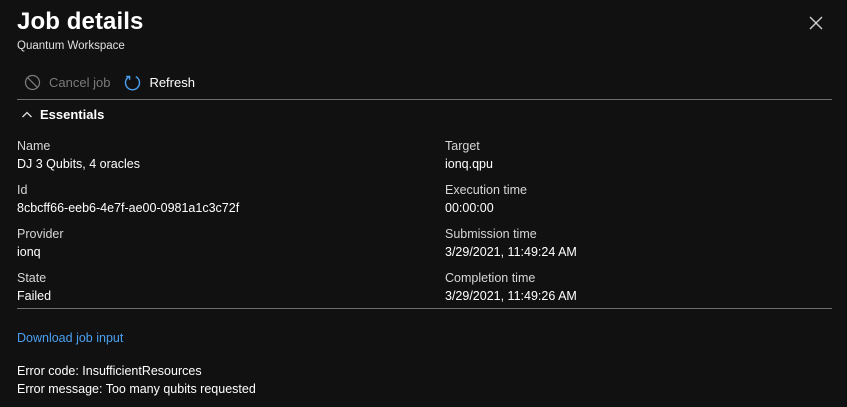 The image size is (847, 407). What do you see at coordinates (424, 308) in the screenshot?
I see `essentials-divider` at bounding box center [424, 308].